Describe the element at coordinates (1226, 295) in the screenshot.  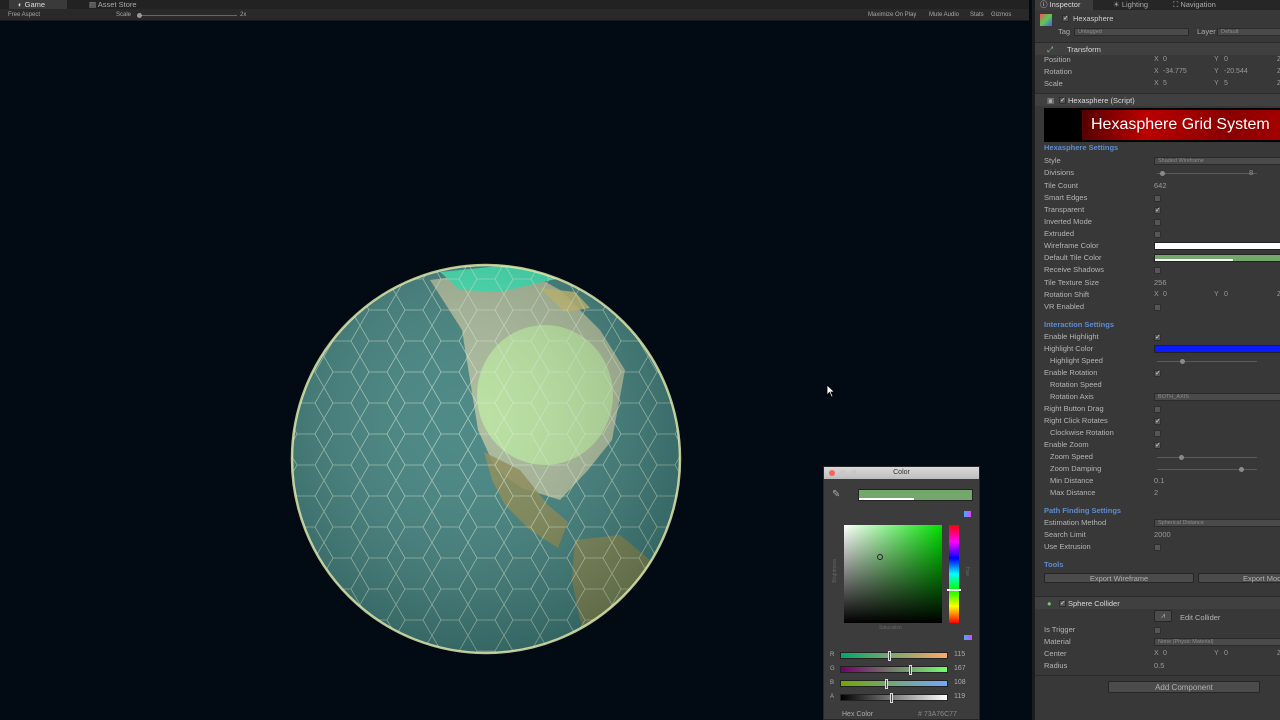
I see `rotation-shift-y-field: 0` at that location.